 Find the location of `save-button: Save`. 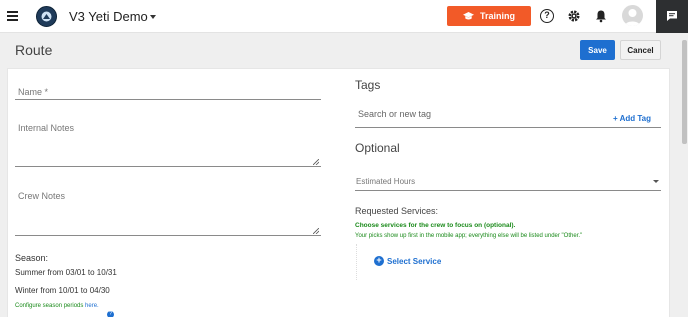

save-button: Save is located at coordinates (597, 50).